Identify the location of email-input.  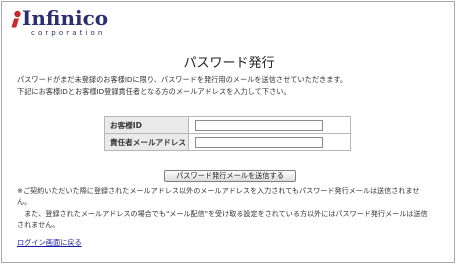
(259, 142).